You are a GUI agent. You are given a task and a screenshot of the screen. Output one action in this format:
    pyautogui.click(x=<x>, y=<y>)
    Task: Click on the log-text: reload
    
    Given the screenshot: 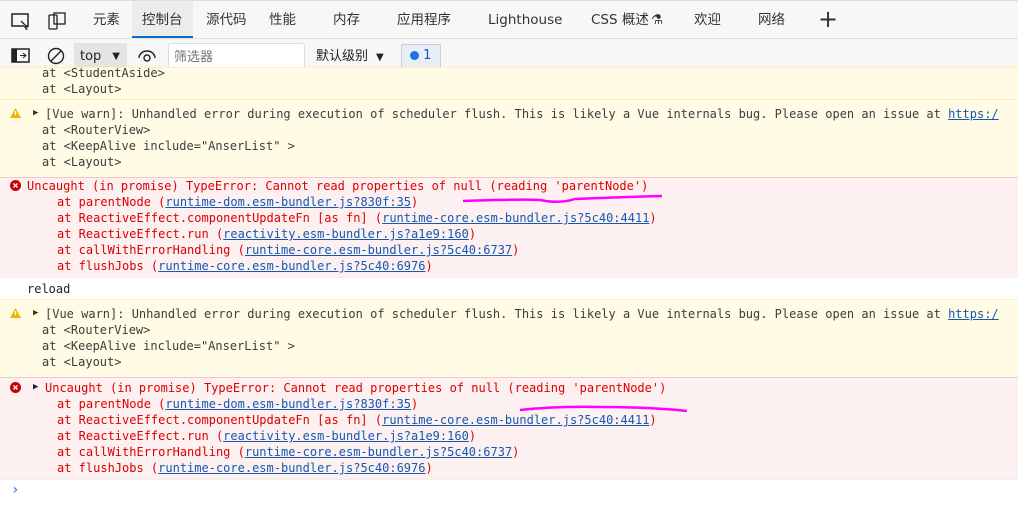 What is the action you would take?
    pyautogui.click(x=49, y=289)
    